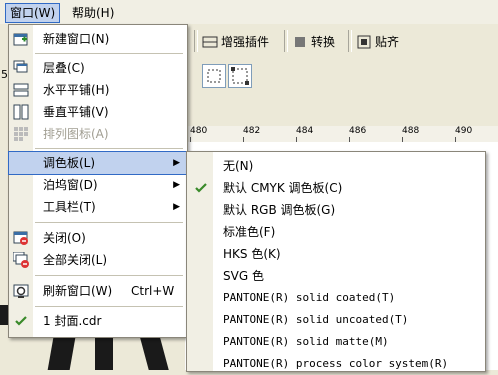 The width and height of the screenshot is (498, 375). I want to click on menu-item-label: 全部关闭(L), so click(75, 260).